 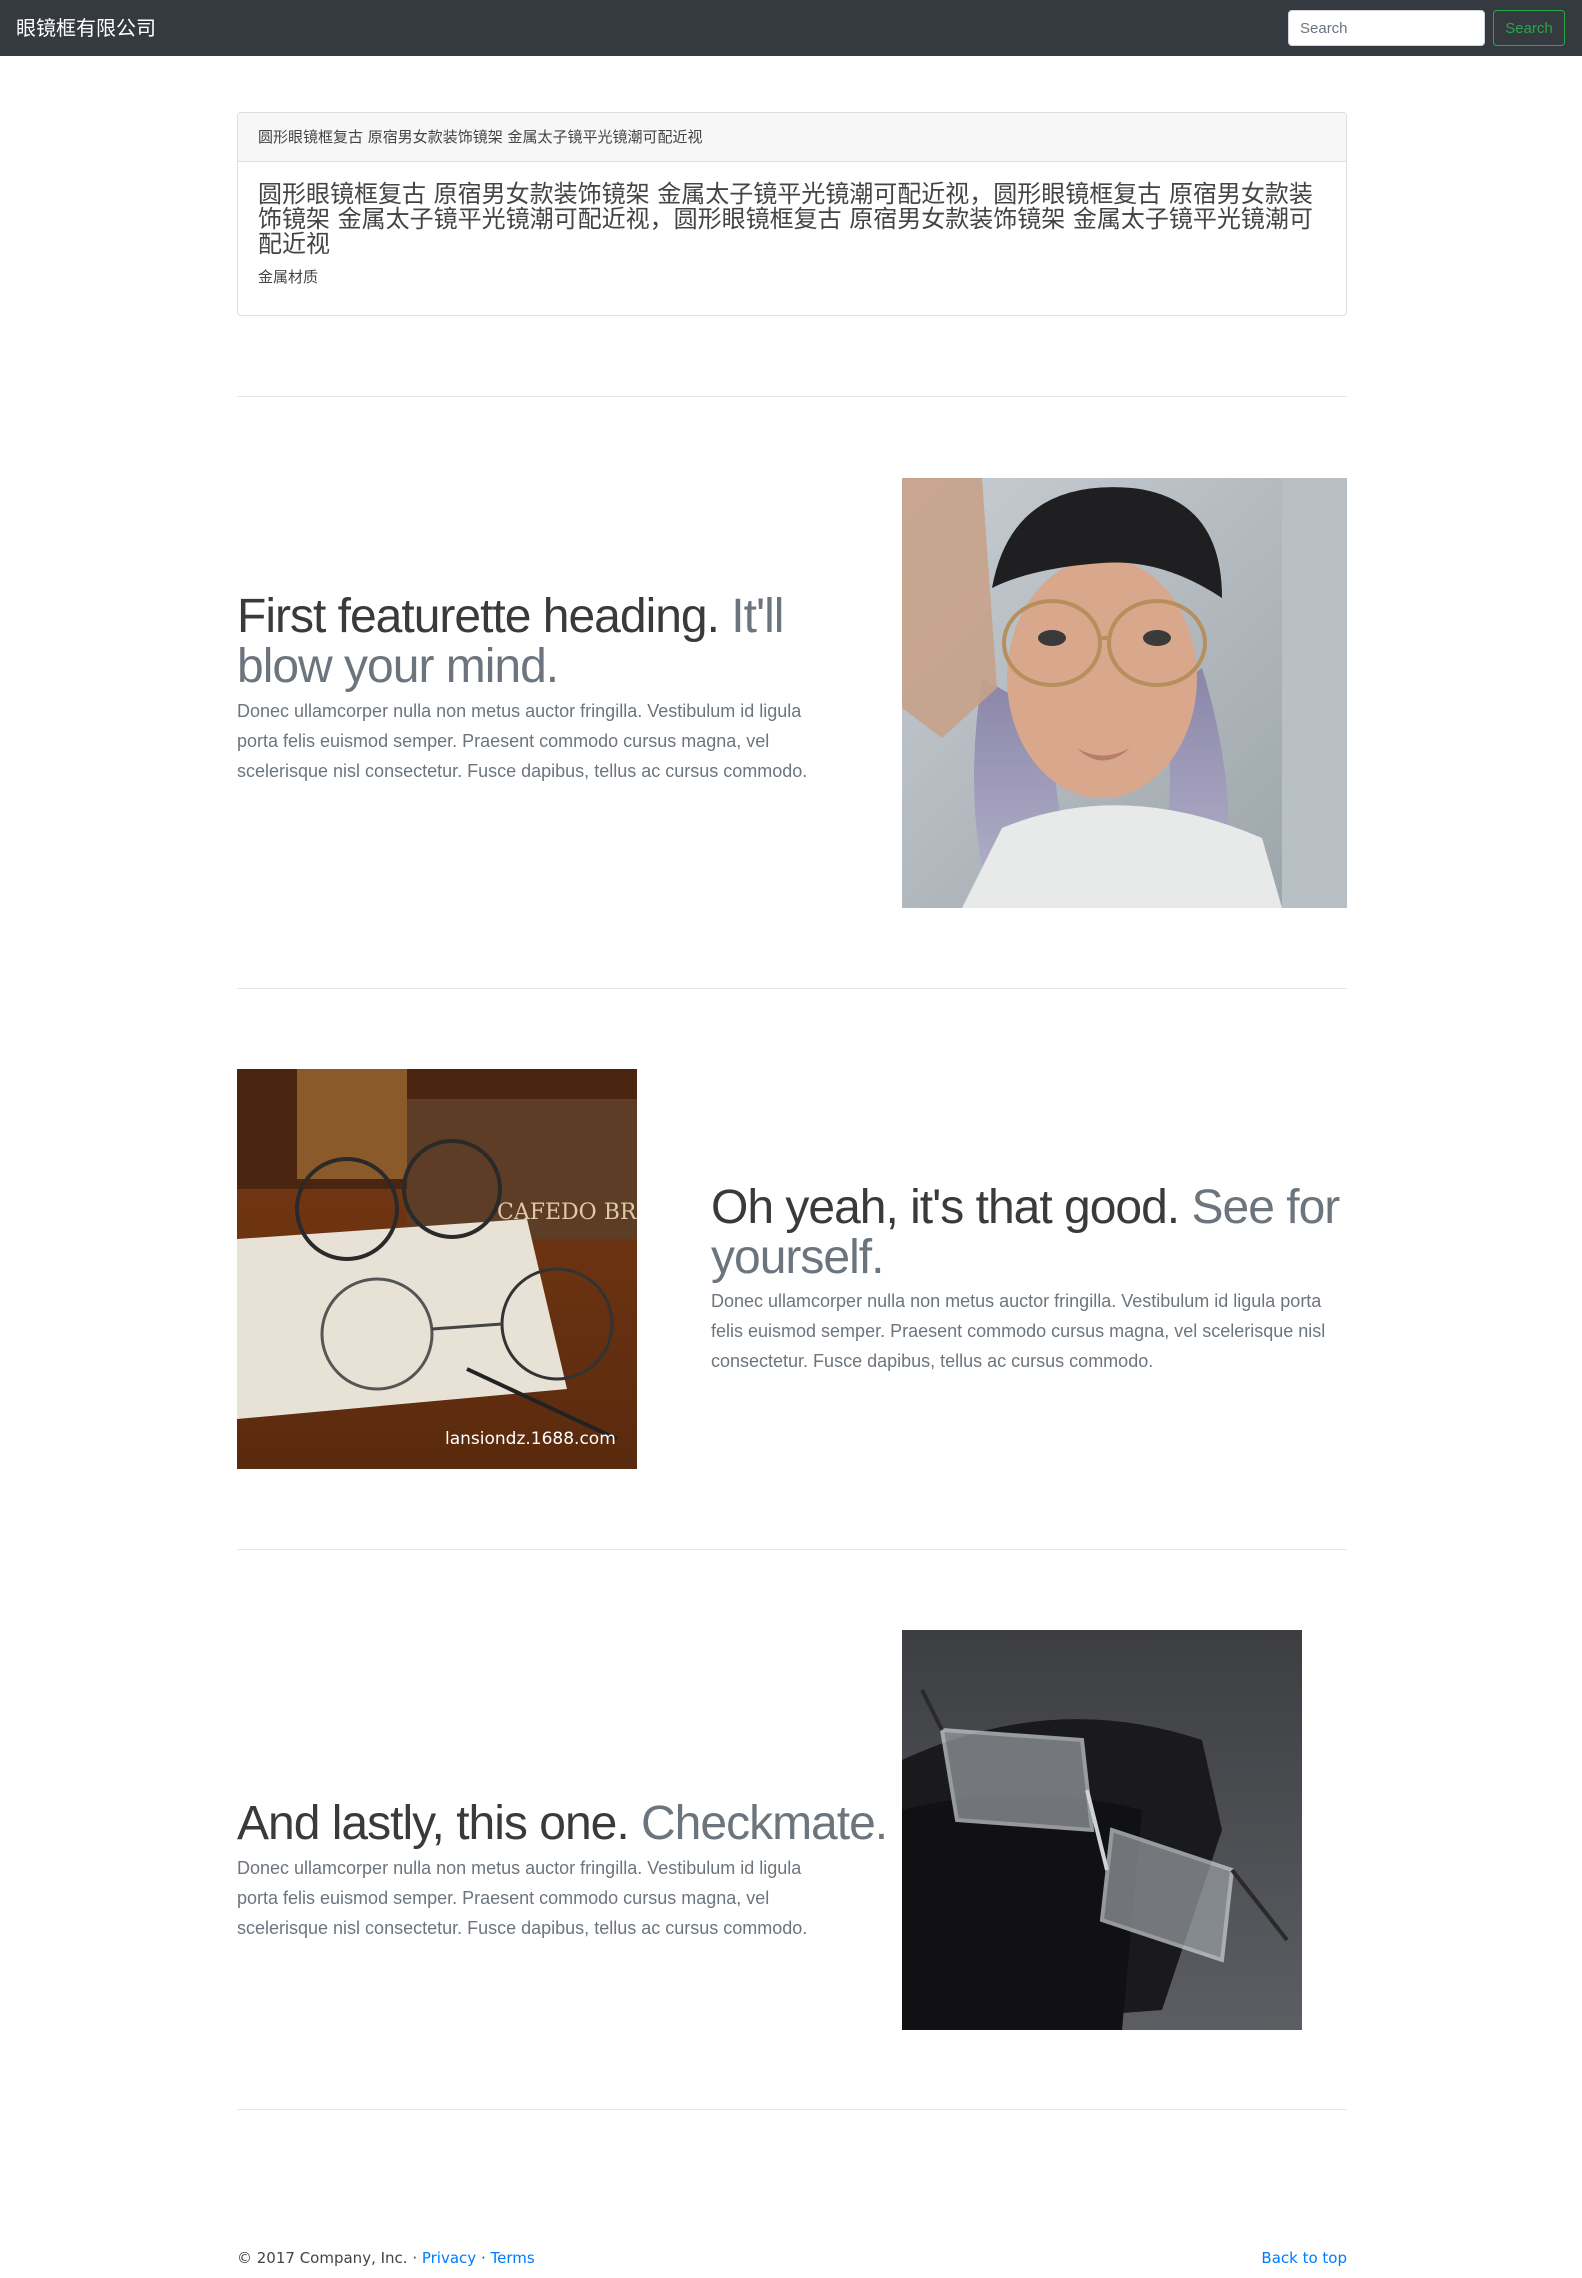 What do you see at coordinates (530, 1439) in the screenshot?
I see `image-watermark: lansiondz.1688.com` at bounding box center [530, 1439].